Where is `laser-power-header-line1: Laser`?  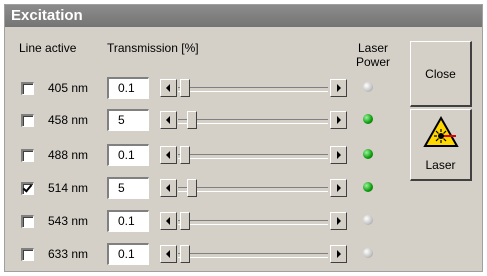 laser-power-header-line1: Laser is located at coordinates (373, 48).